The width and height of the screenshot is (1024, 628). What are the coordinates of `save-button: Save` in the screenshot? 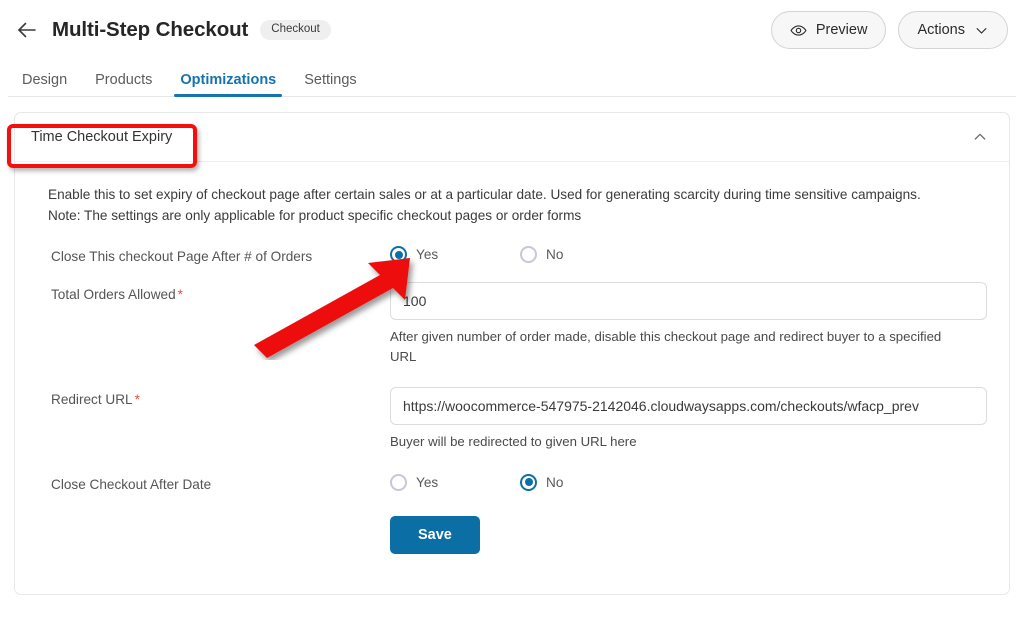 It's located at (435, 534).